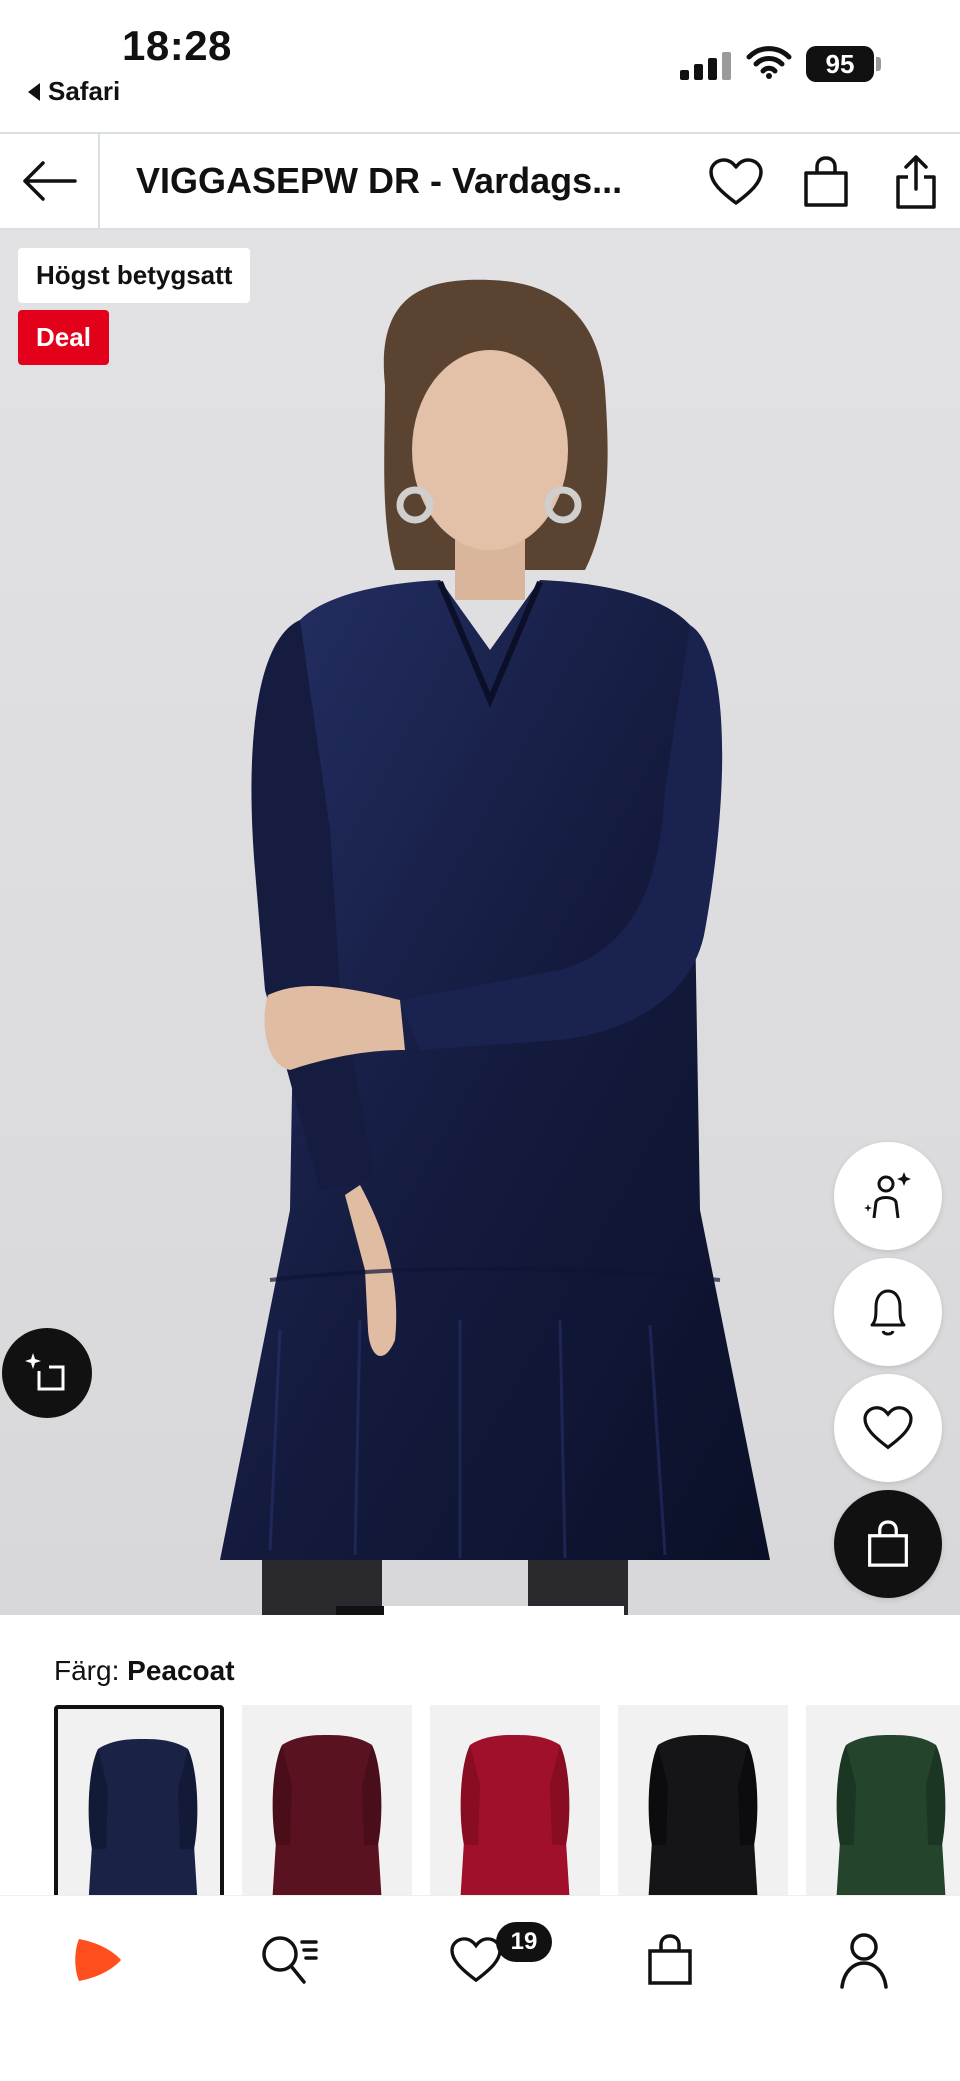 Image resolution: width=960 pixels, height=2081 pixels. What do you see at coordinates (63, 337) in the screenshot?
I see `deal-badge: Deal` at bounding box center [63, 337].